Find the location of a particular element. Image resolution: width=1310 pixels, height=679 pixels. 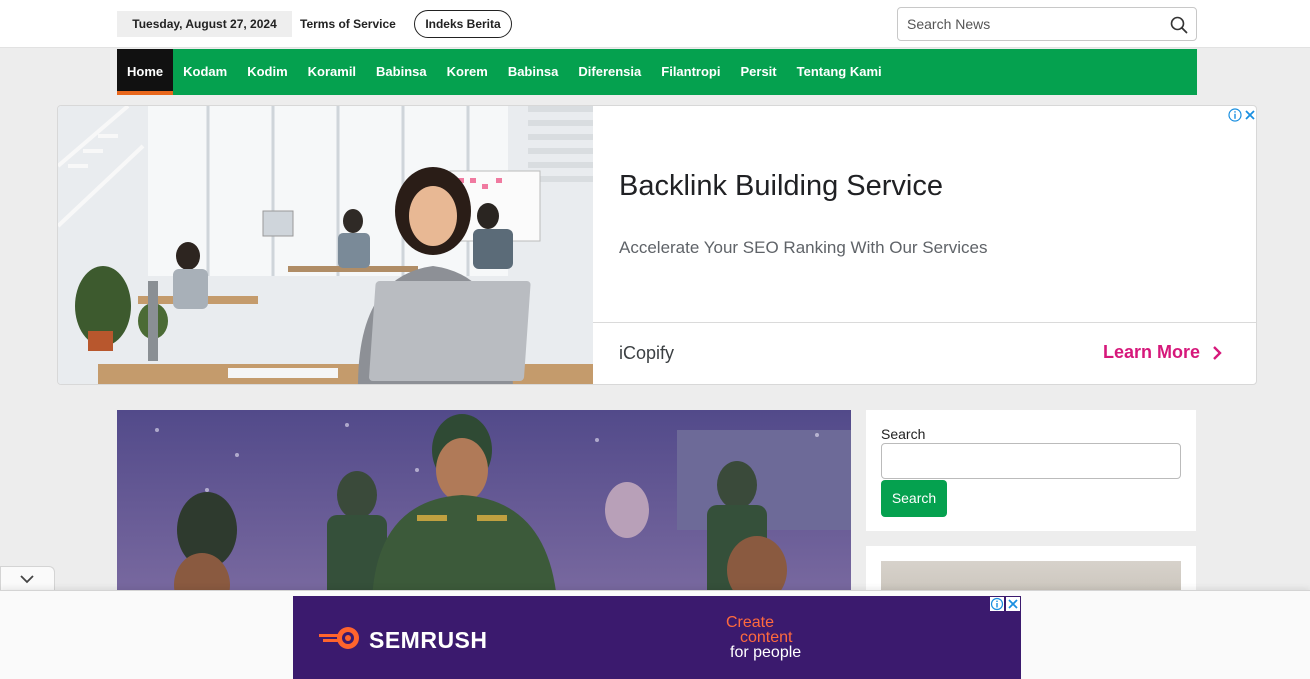

nav-item-tentang-kami: Tentang Kami is located at coordinates (839, 72).